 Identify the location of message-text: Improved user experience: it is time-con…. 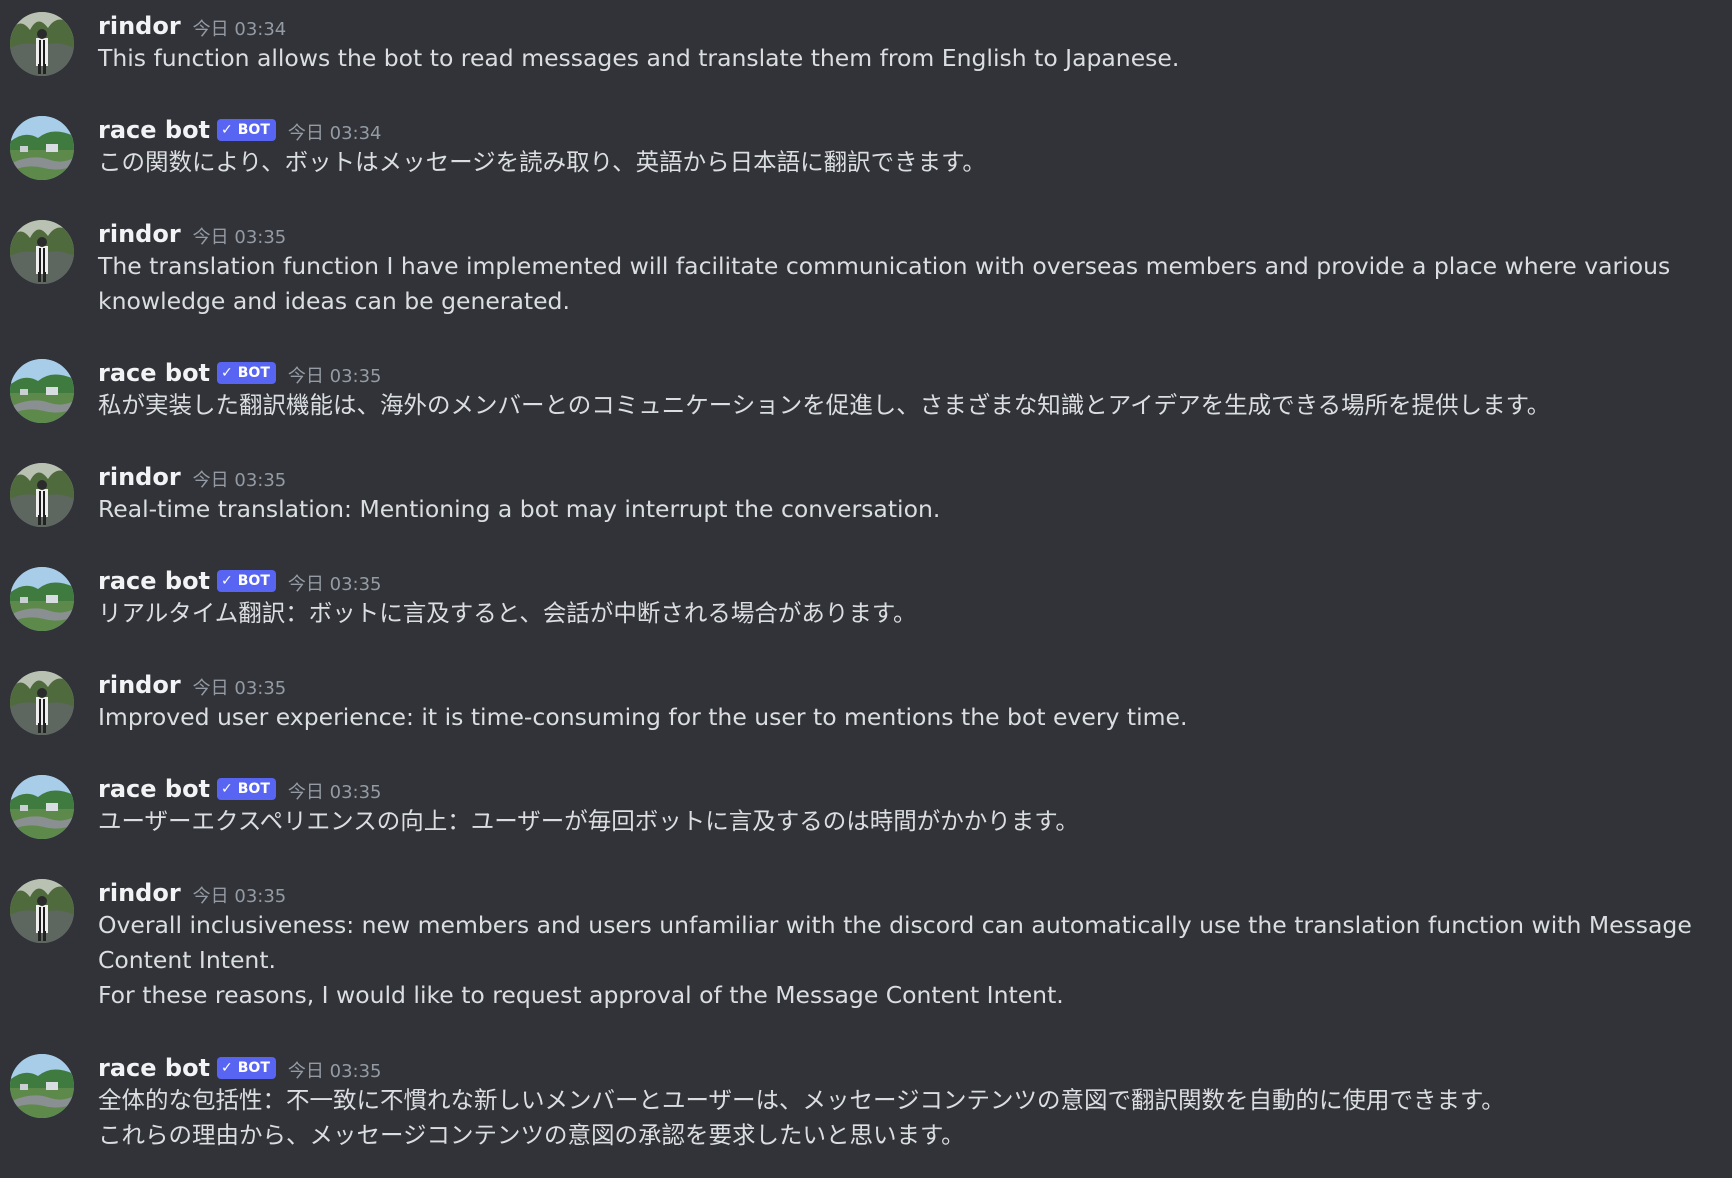
(643, 717).